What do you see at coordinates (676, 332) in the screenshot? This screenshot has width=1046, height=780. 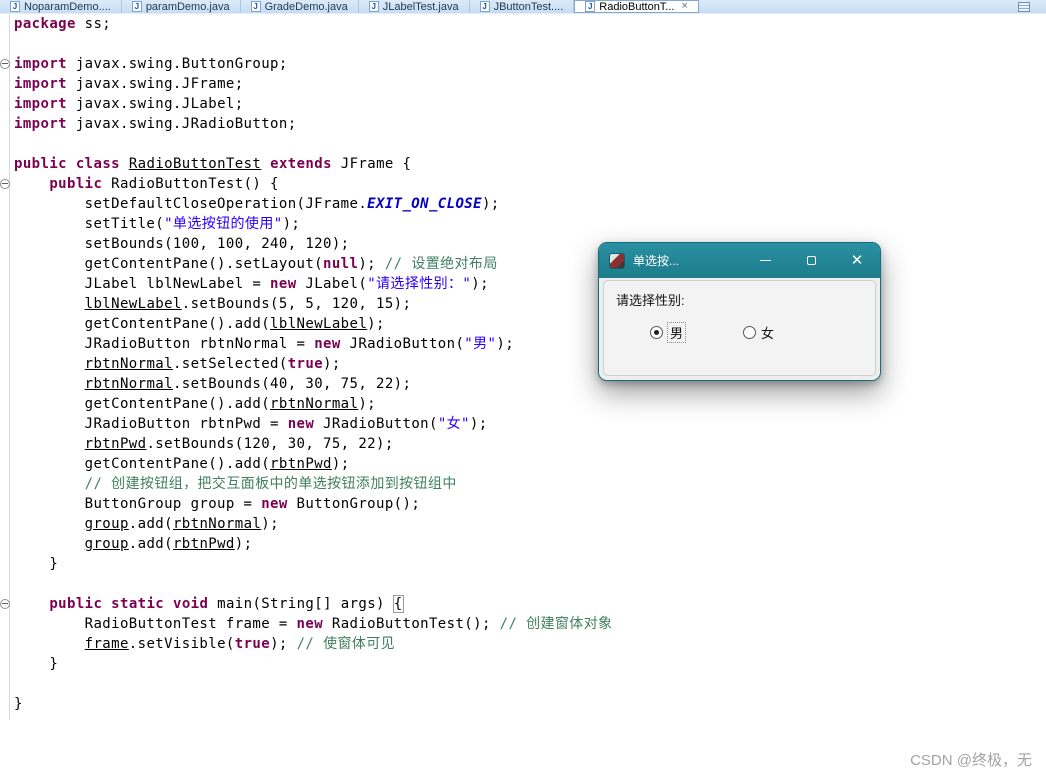 I see `radio-label: 男` at bounding box center [676, 332].